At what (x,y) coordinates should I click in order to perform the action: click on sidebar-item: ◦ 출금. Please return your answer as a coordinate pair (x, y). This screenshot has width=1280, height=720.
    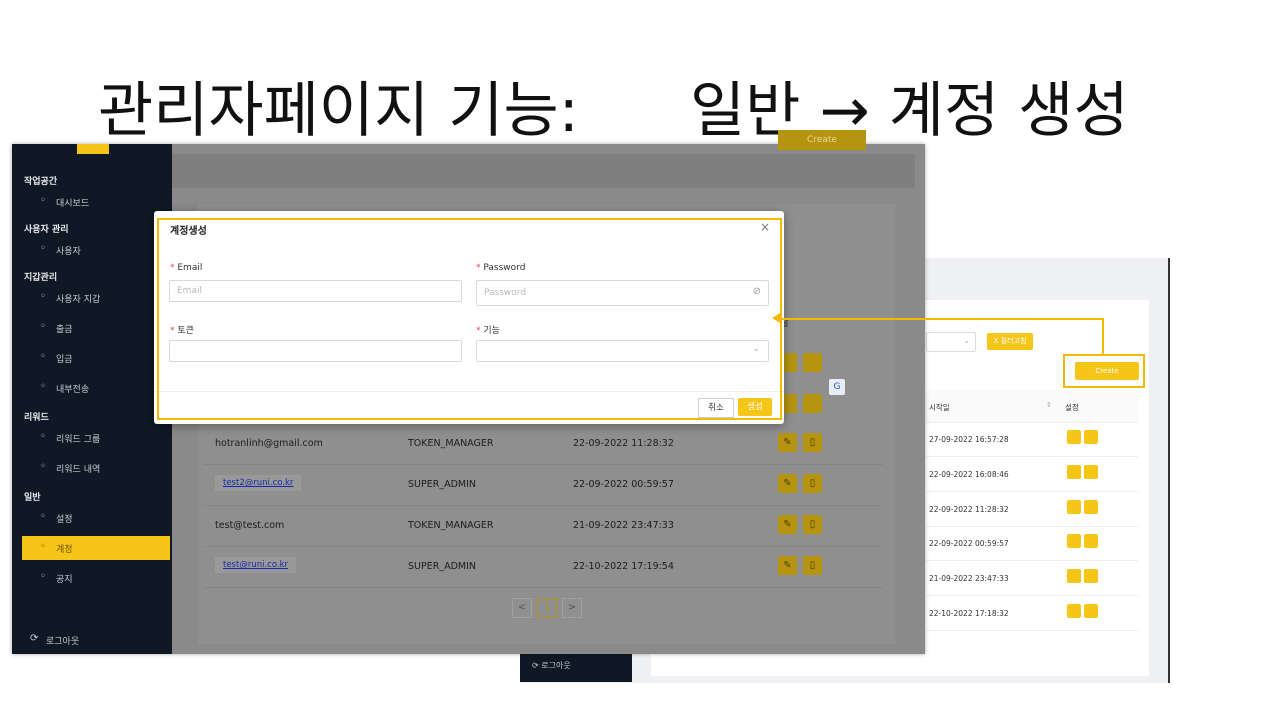
    Looking at the image, I should click on (92, 328).